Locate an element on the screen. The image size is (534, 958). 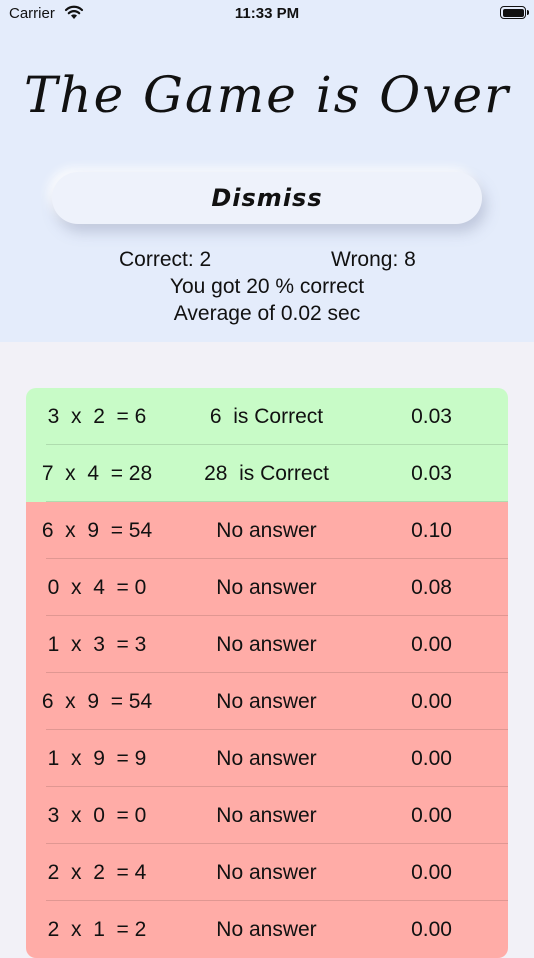
status-bar: Carrier 11:33 PM is located at coordinates (267, 14).